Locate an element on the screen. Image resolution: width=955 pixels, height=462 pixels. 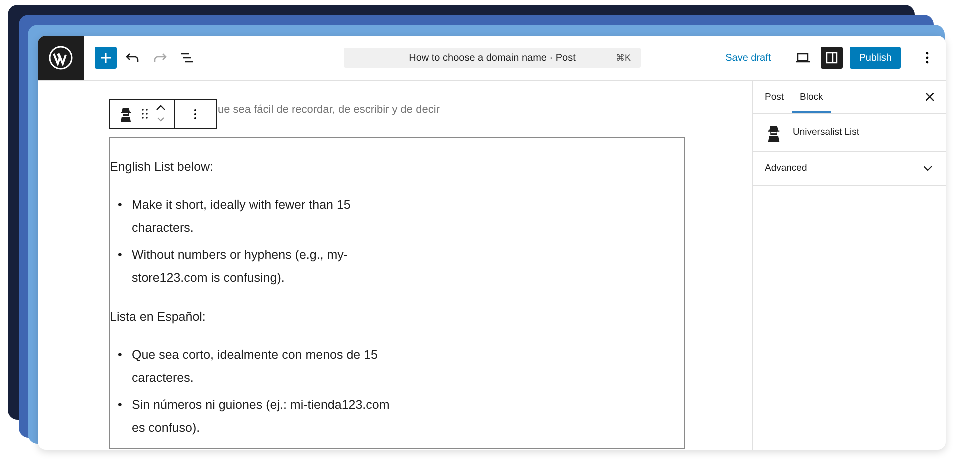
figure-icon is located at coordinates (126, 114).